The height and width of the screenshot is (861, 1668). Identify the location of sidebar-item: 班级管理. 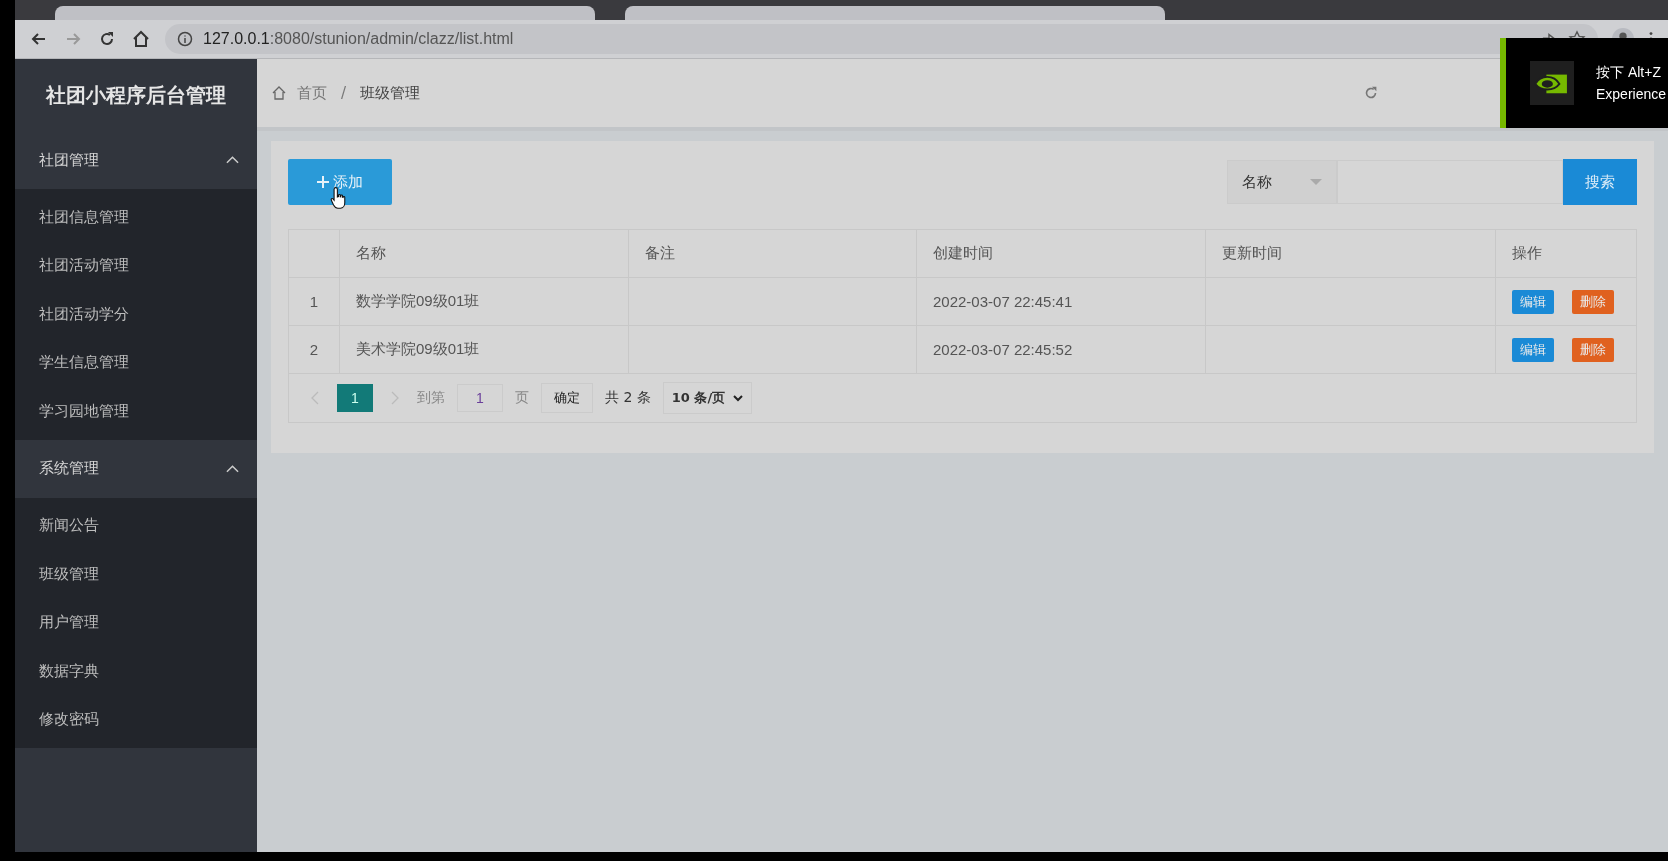
(136, 574).